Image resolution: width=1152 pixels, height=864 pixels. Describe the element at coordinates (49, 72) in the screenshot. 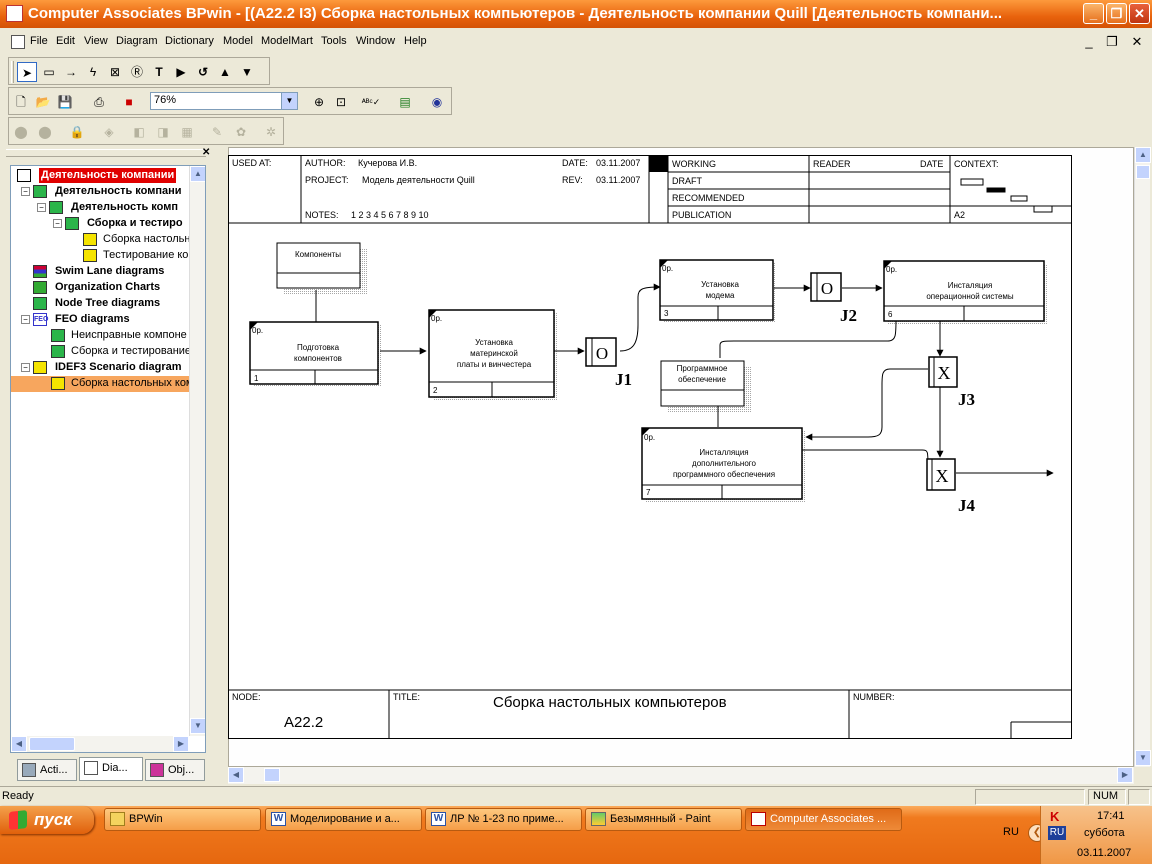

I see `uow-tool-icon: ▭` at that location.